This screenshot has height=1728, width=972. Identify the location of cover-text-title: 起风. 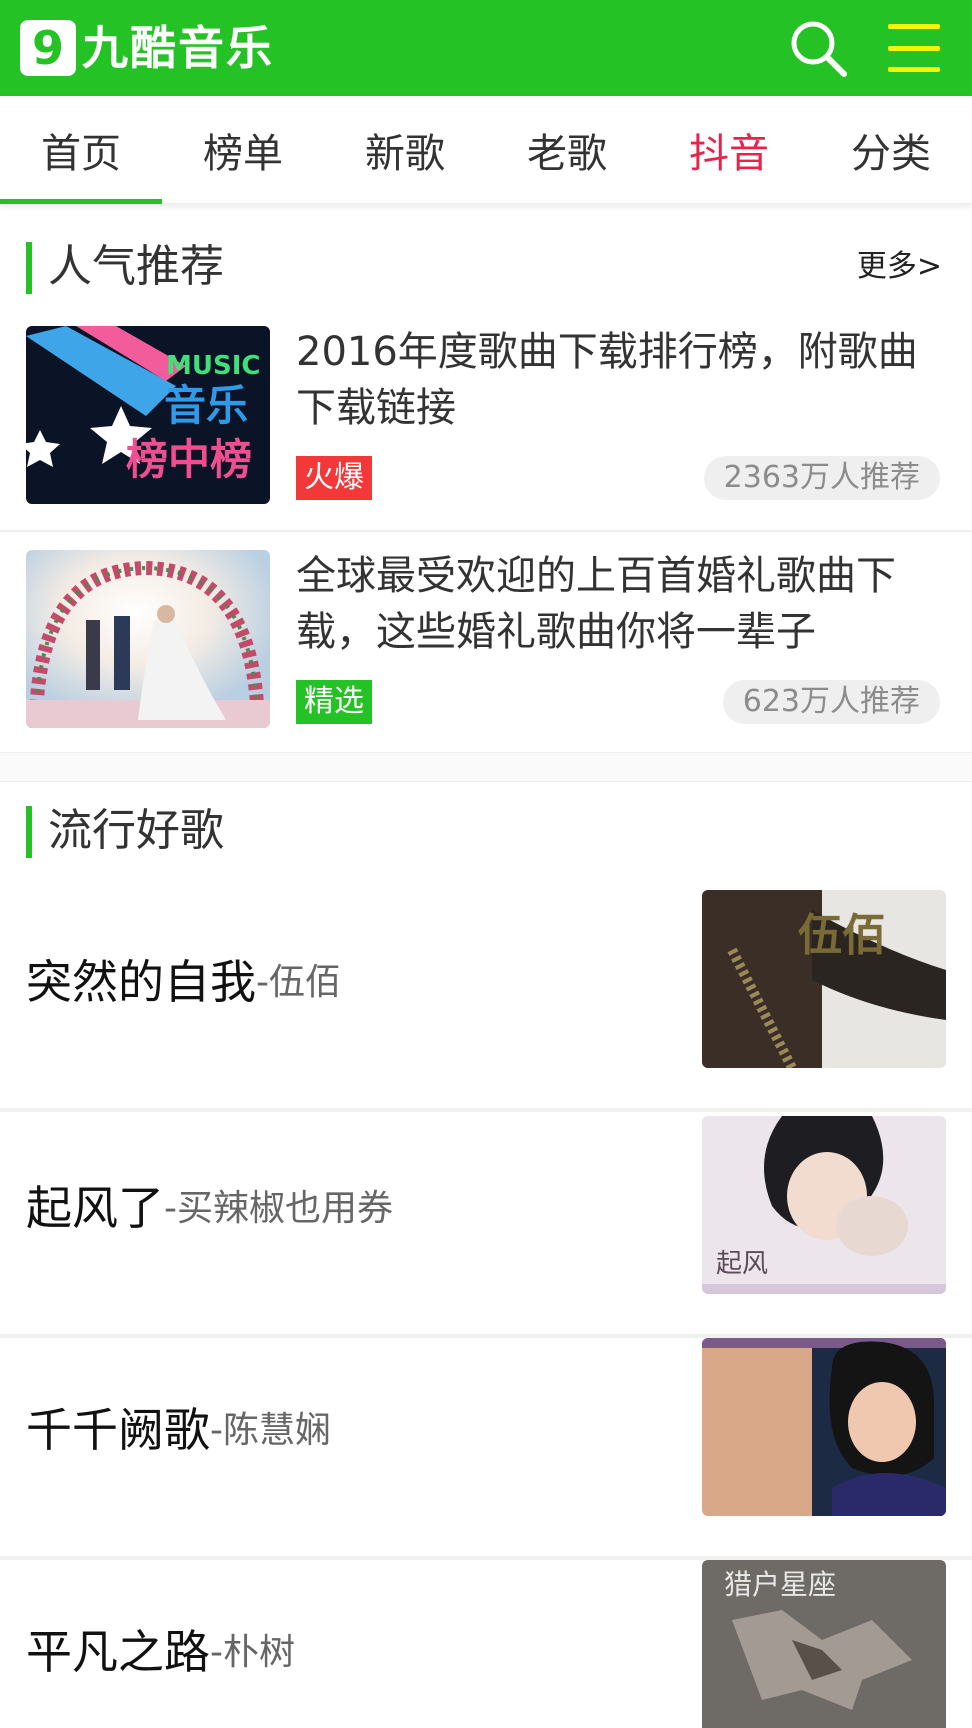
(742, 1264).